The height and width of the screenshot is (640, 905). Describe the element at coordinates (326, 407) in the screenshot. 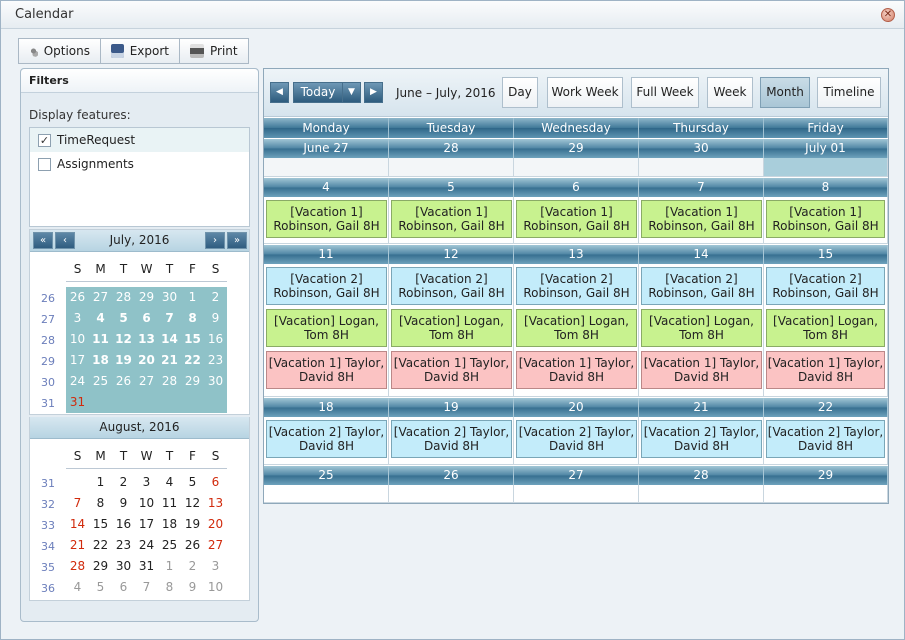

I see `date-header: 18` at that location.